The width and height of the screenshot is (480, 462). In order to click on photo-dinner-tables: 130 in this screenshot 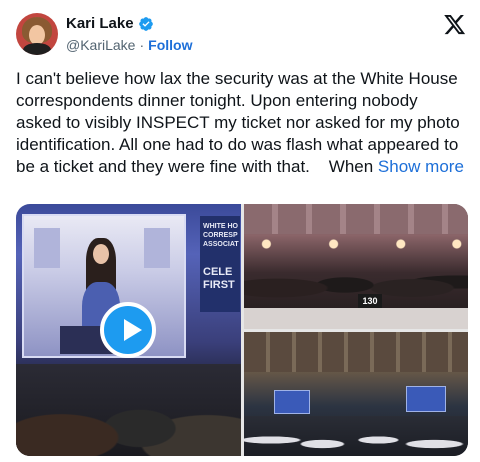, I will do `click(356, 266)`.